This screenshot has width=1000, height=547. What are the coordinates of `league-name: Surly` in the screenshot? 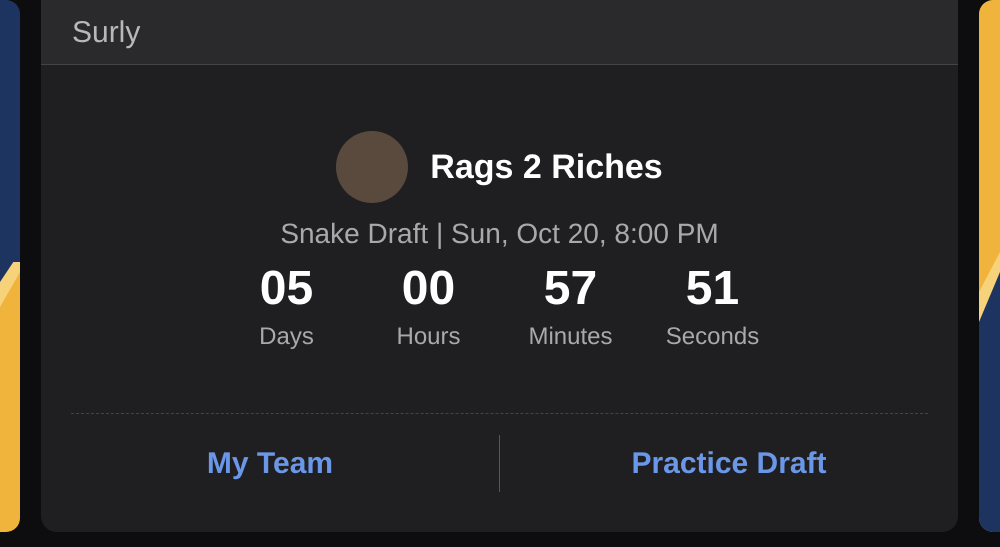 It's located at (106, 32).